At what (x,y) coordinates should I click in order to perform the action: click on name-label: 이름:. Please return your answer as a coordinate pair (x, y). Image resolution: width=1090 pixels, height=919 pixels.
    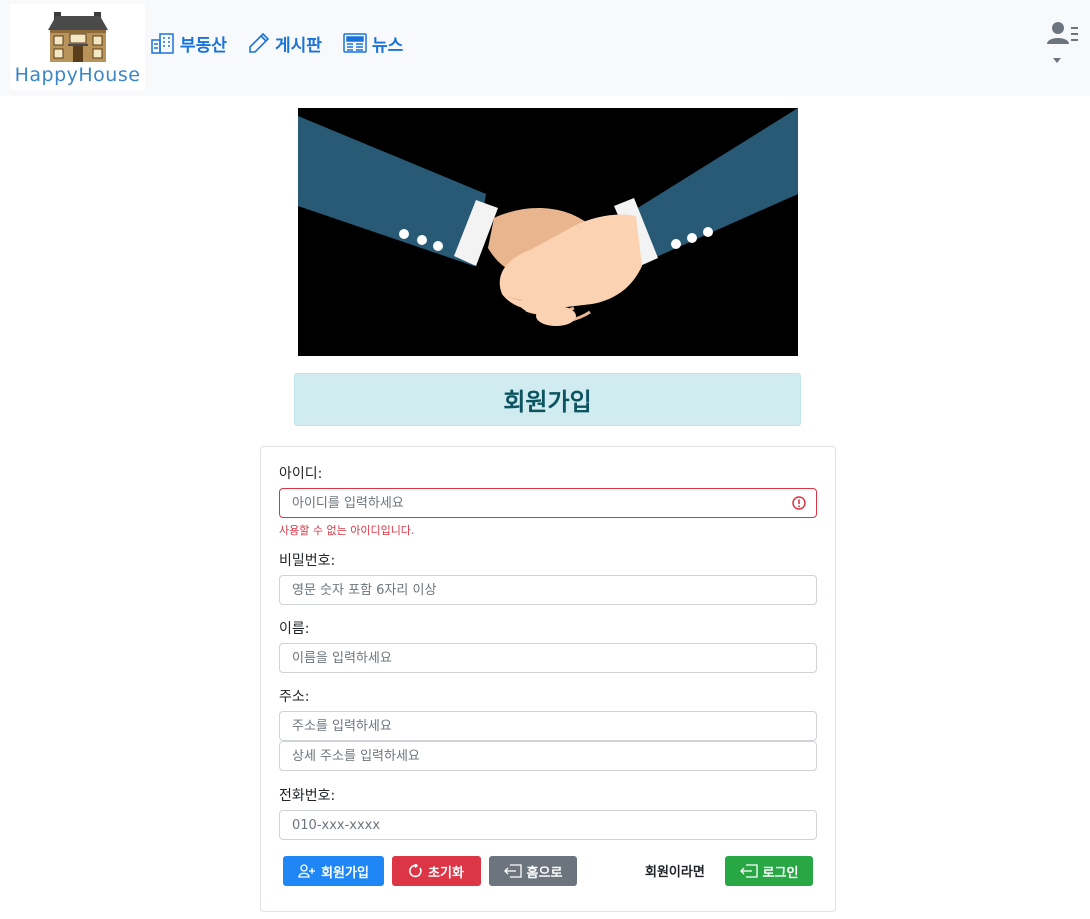
    Looking at the image, I should click on (294, 629).